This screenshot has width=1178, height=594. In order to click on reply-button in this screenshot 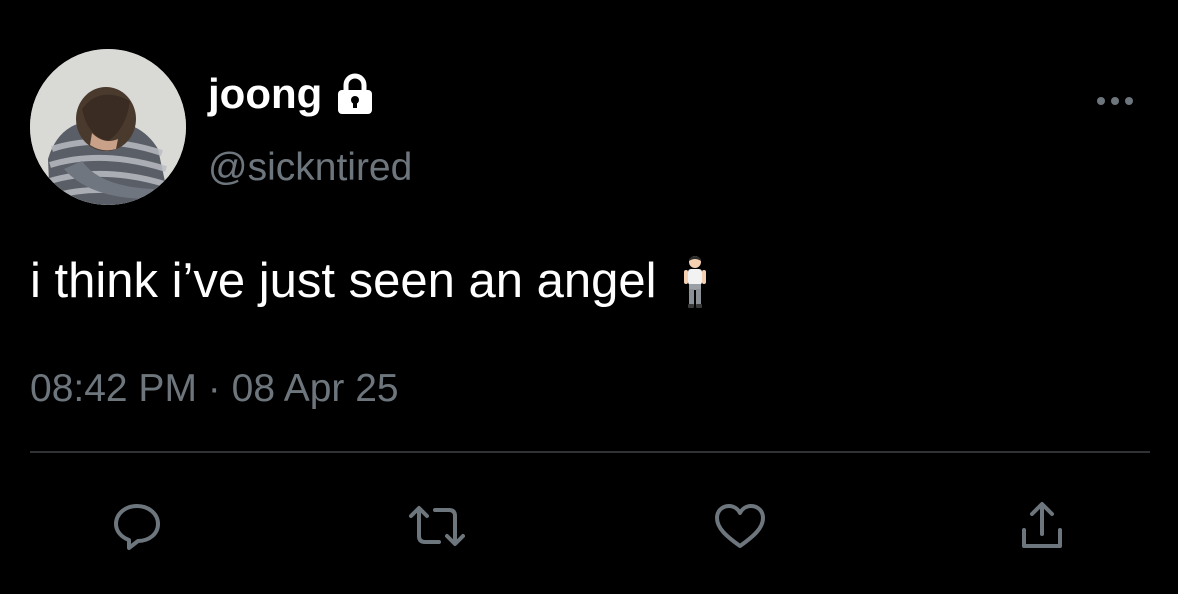, I will do `click(137, 526)`.